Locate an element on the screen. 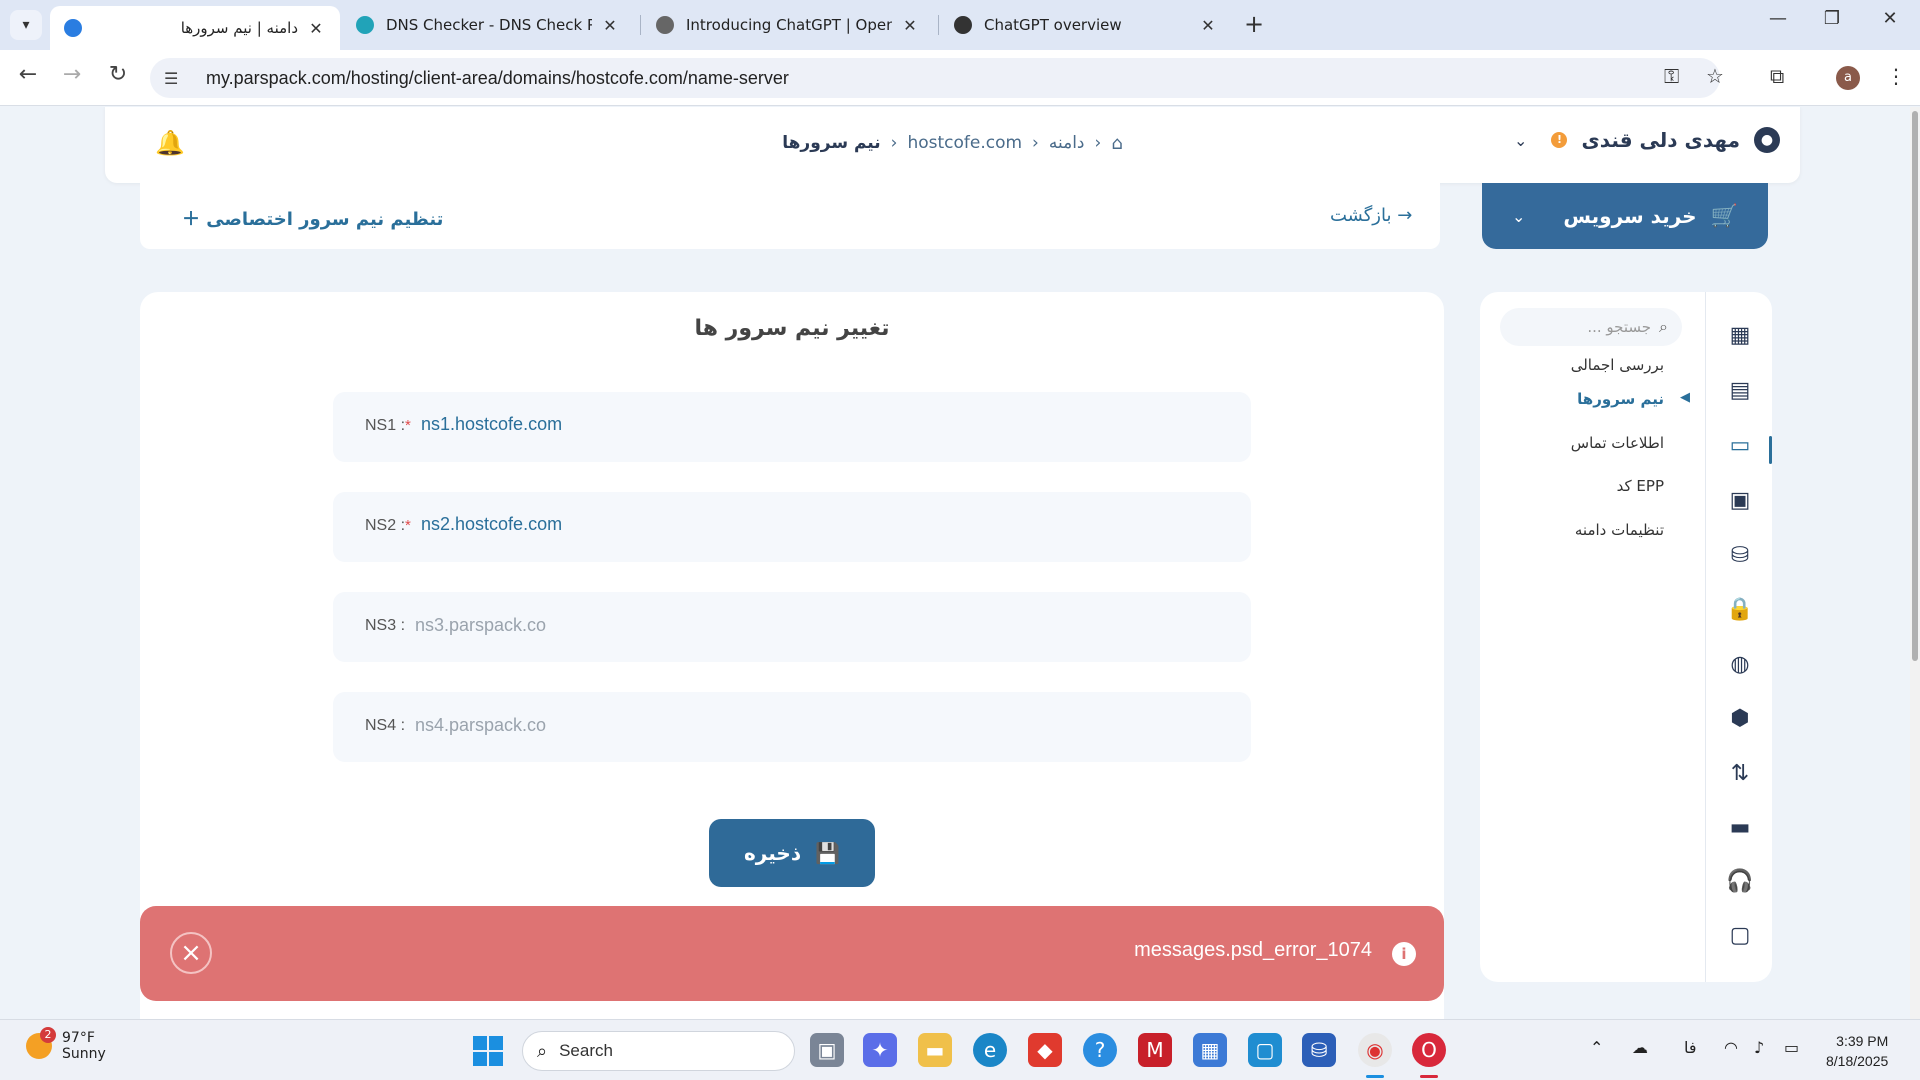 Image resolution: width=1920 pixels, height=1080 pixels. battery-icon: ▭ is located at coordinates (1791, 1047).